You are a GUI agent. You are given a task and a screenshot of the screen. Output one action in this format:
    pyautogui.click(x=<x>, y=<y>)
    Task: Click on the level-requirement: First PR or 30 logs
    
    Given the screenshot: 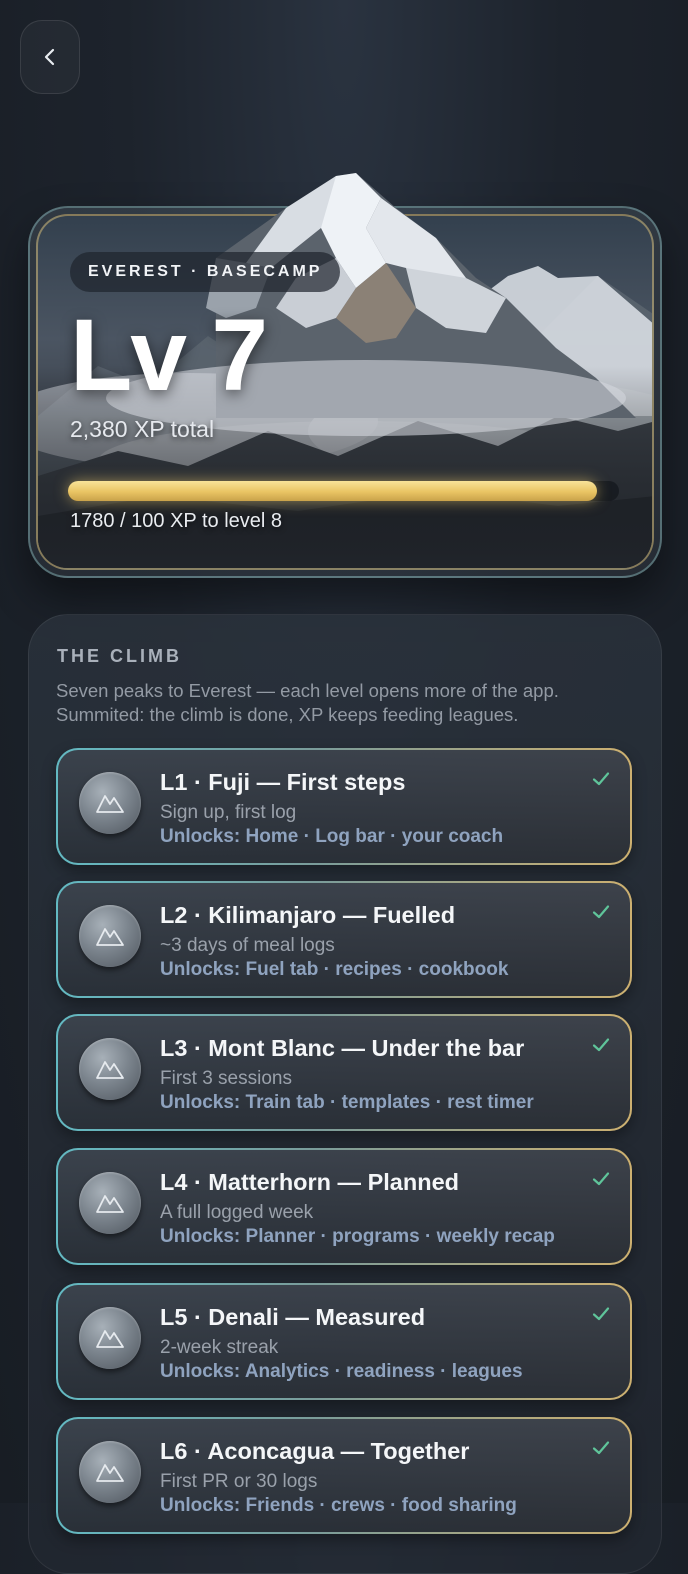 What is the action you would take?
    pyautogui.click(x=239, y=1481)
    